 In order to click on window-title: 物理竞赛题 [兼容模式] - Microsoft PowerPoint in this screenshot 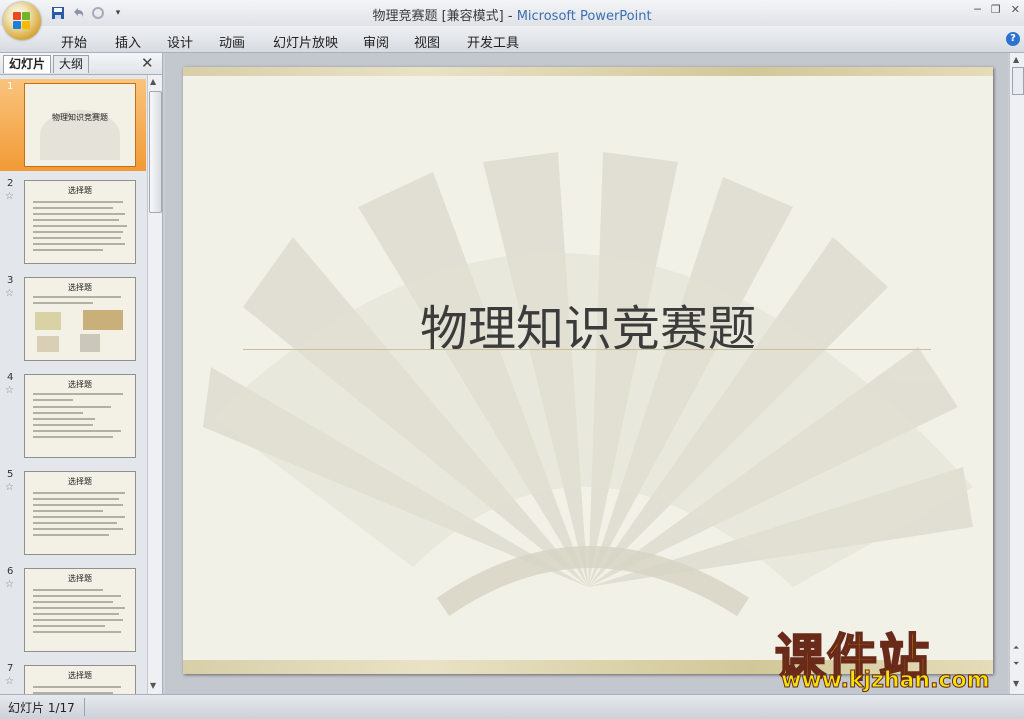, I will do `click(512, 14)`.